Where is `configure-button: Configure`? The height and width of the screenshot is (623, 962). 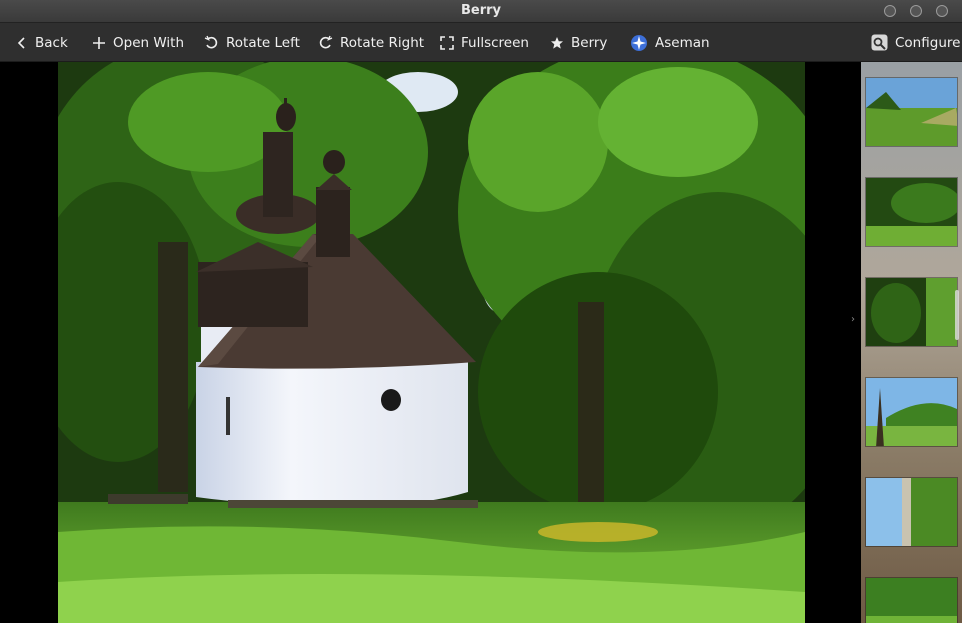
configure-button: Configure is located at coordinates (915, 42).